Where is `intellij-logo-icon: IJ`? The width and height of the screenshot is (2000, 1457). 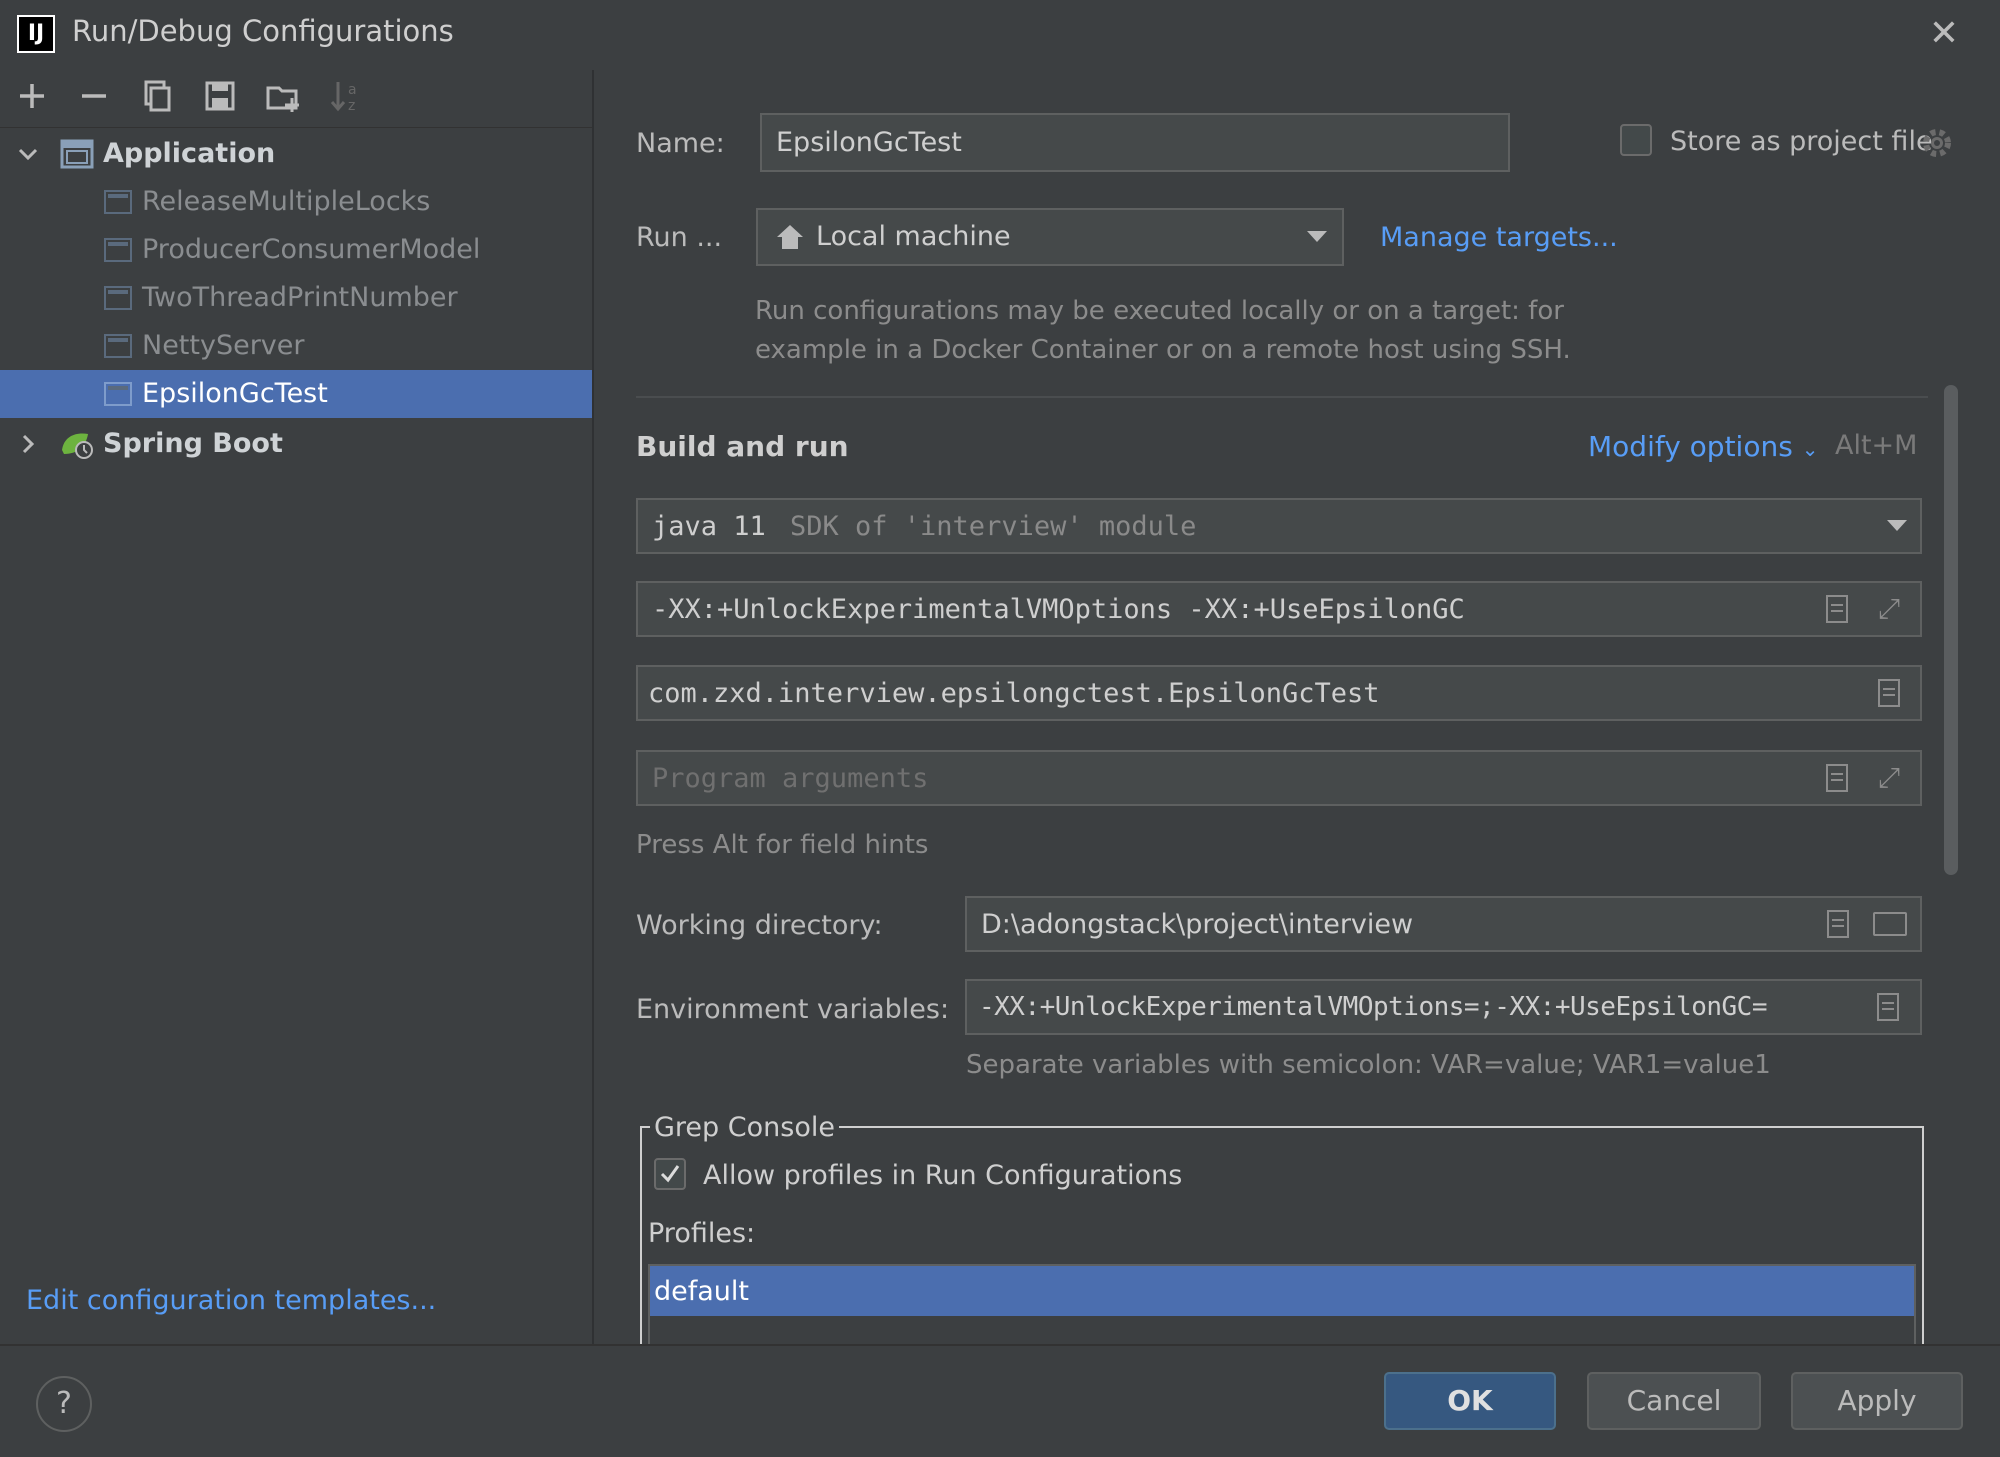
intellij-logo-icon: IJ is located at coordinates (36, 34).